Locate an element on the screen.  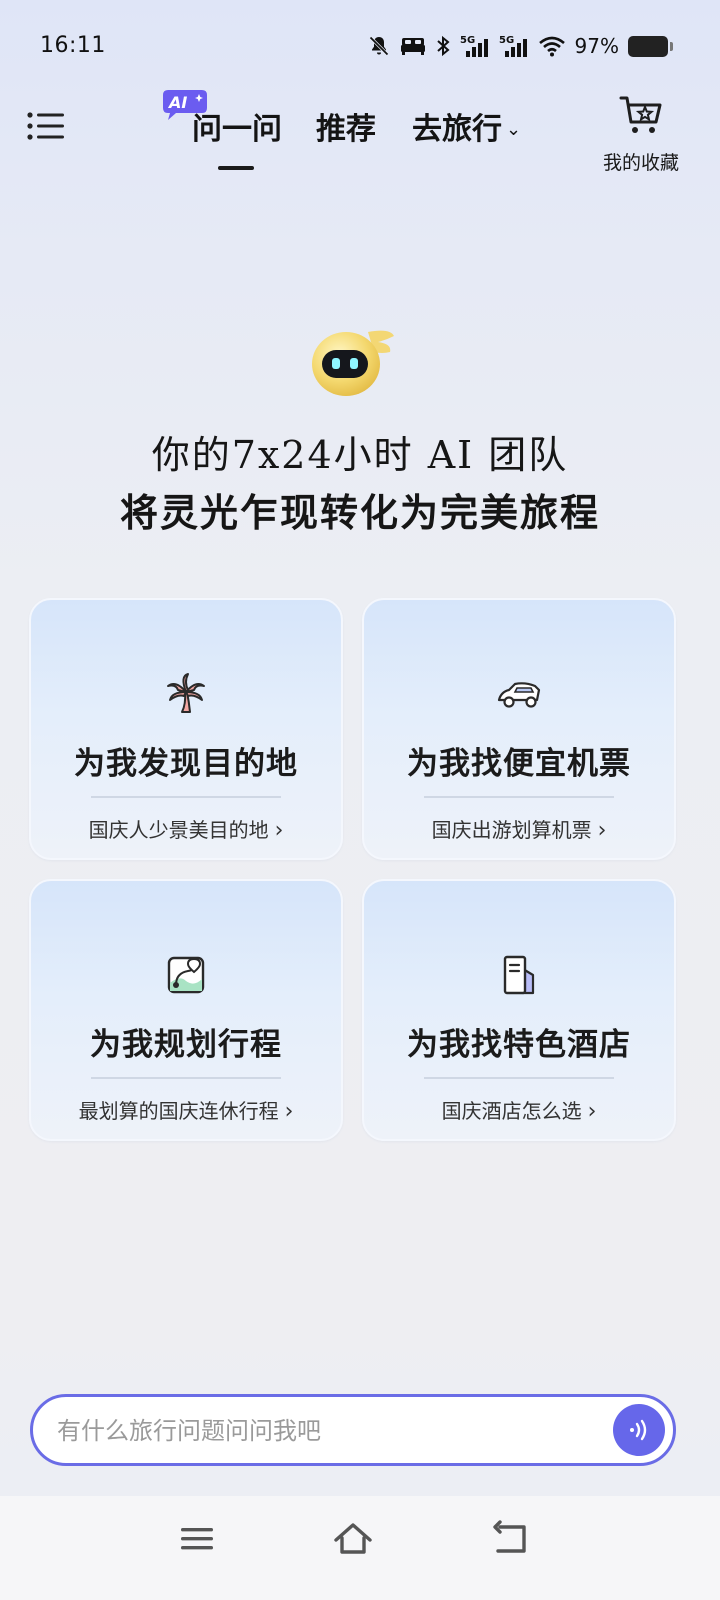
back-icon is located at coordinates (509, 1536).